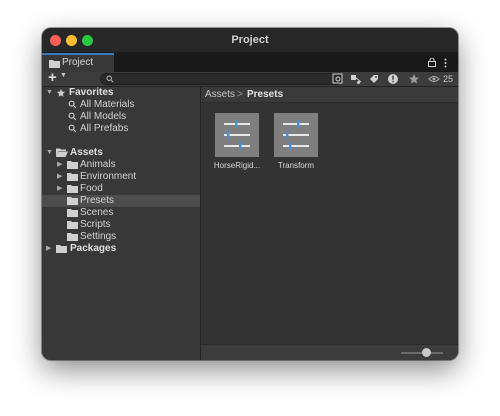 The image size is (500, 416). I want to click on sidebar-item-label: All Materials, so click(107, 104).